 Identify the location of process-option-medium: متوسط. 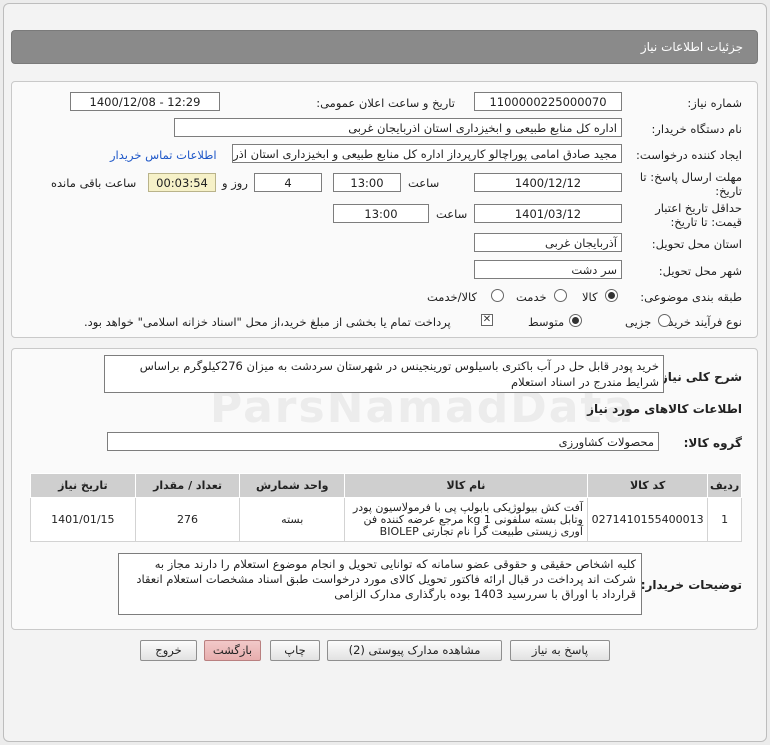
(546, 322).